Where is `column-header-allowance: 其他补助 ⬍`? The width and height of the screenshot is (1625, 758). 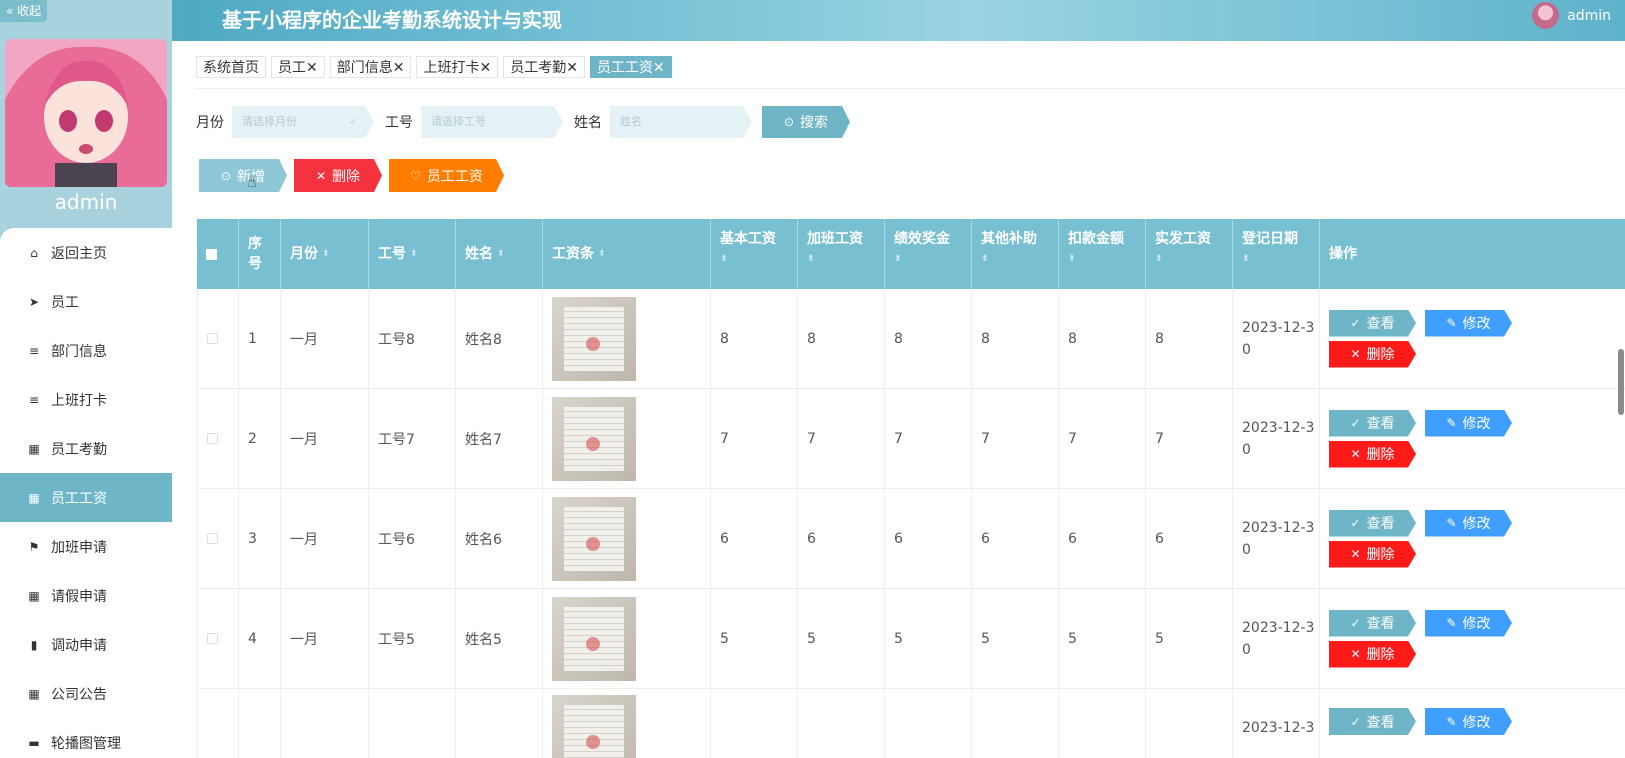
column-header-allowance: 其他补助 ⬍ is located at coordinates (1015, 254).